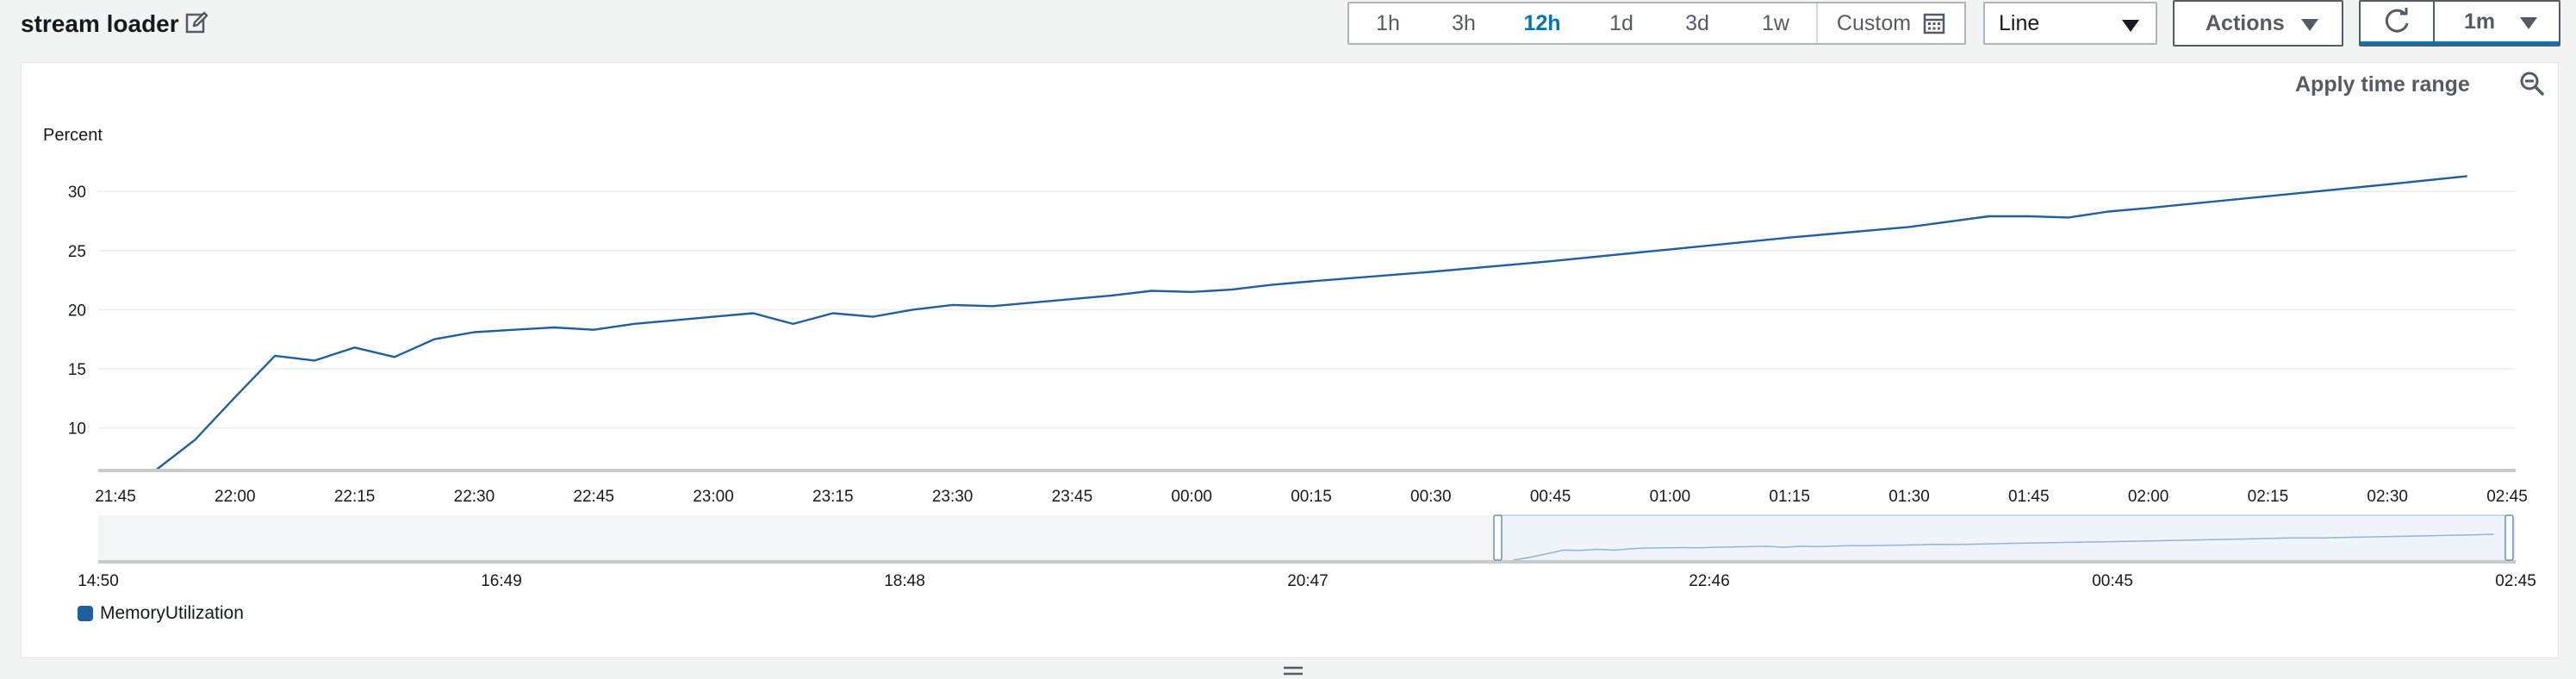  What do you see at coordinates (1308, 581) in the screenshot?
I see `navigator-tick-label: 20:47` at bounding box center [1308, 581].